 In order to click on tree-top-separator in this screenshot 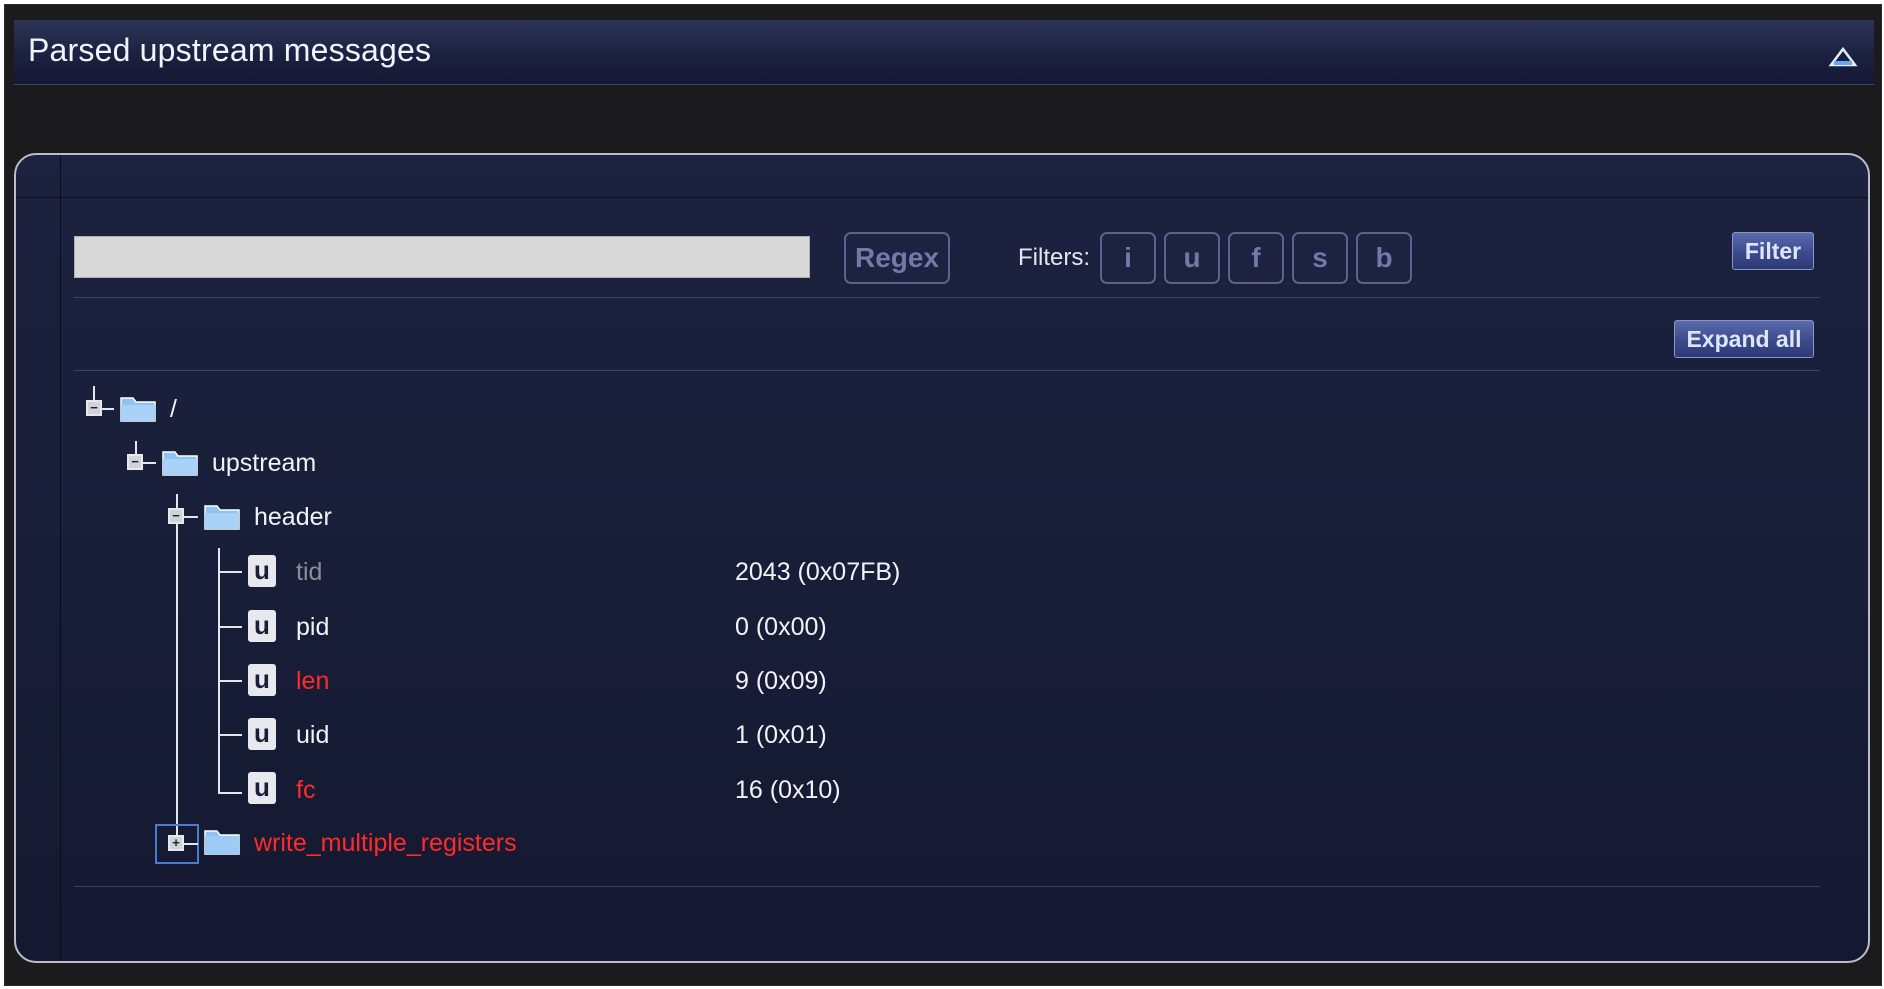, I will do `click(947, 370)`.